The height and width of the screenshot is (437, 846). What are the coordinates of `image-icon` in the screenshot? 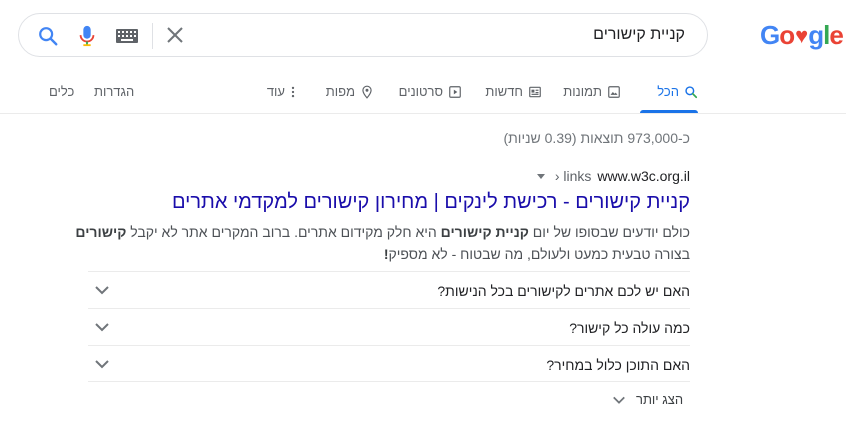 It's located at (614, 91).